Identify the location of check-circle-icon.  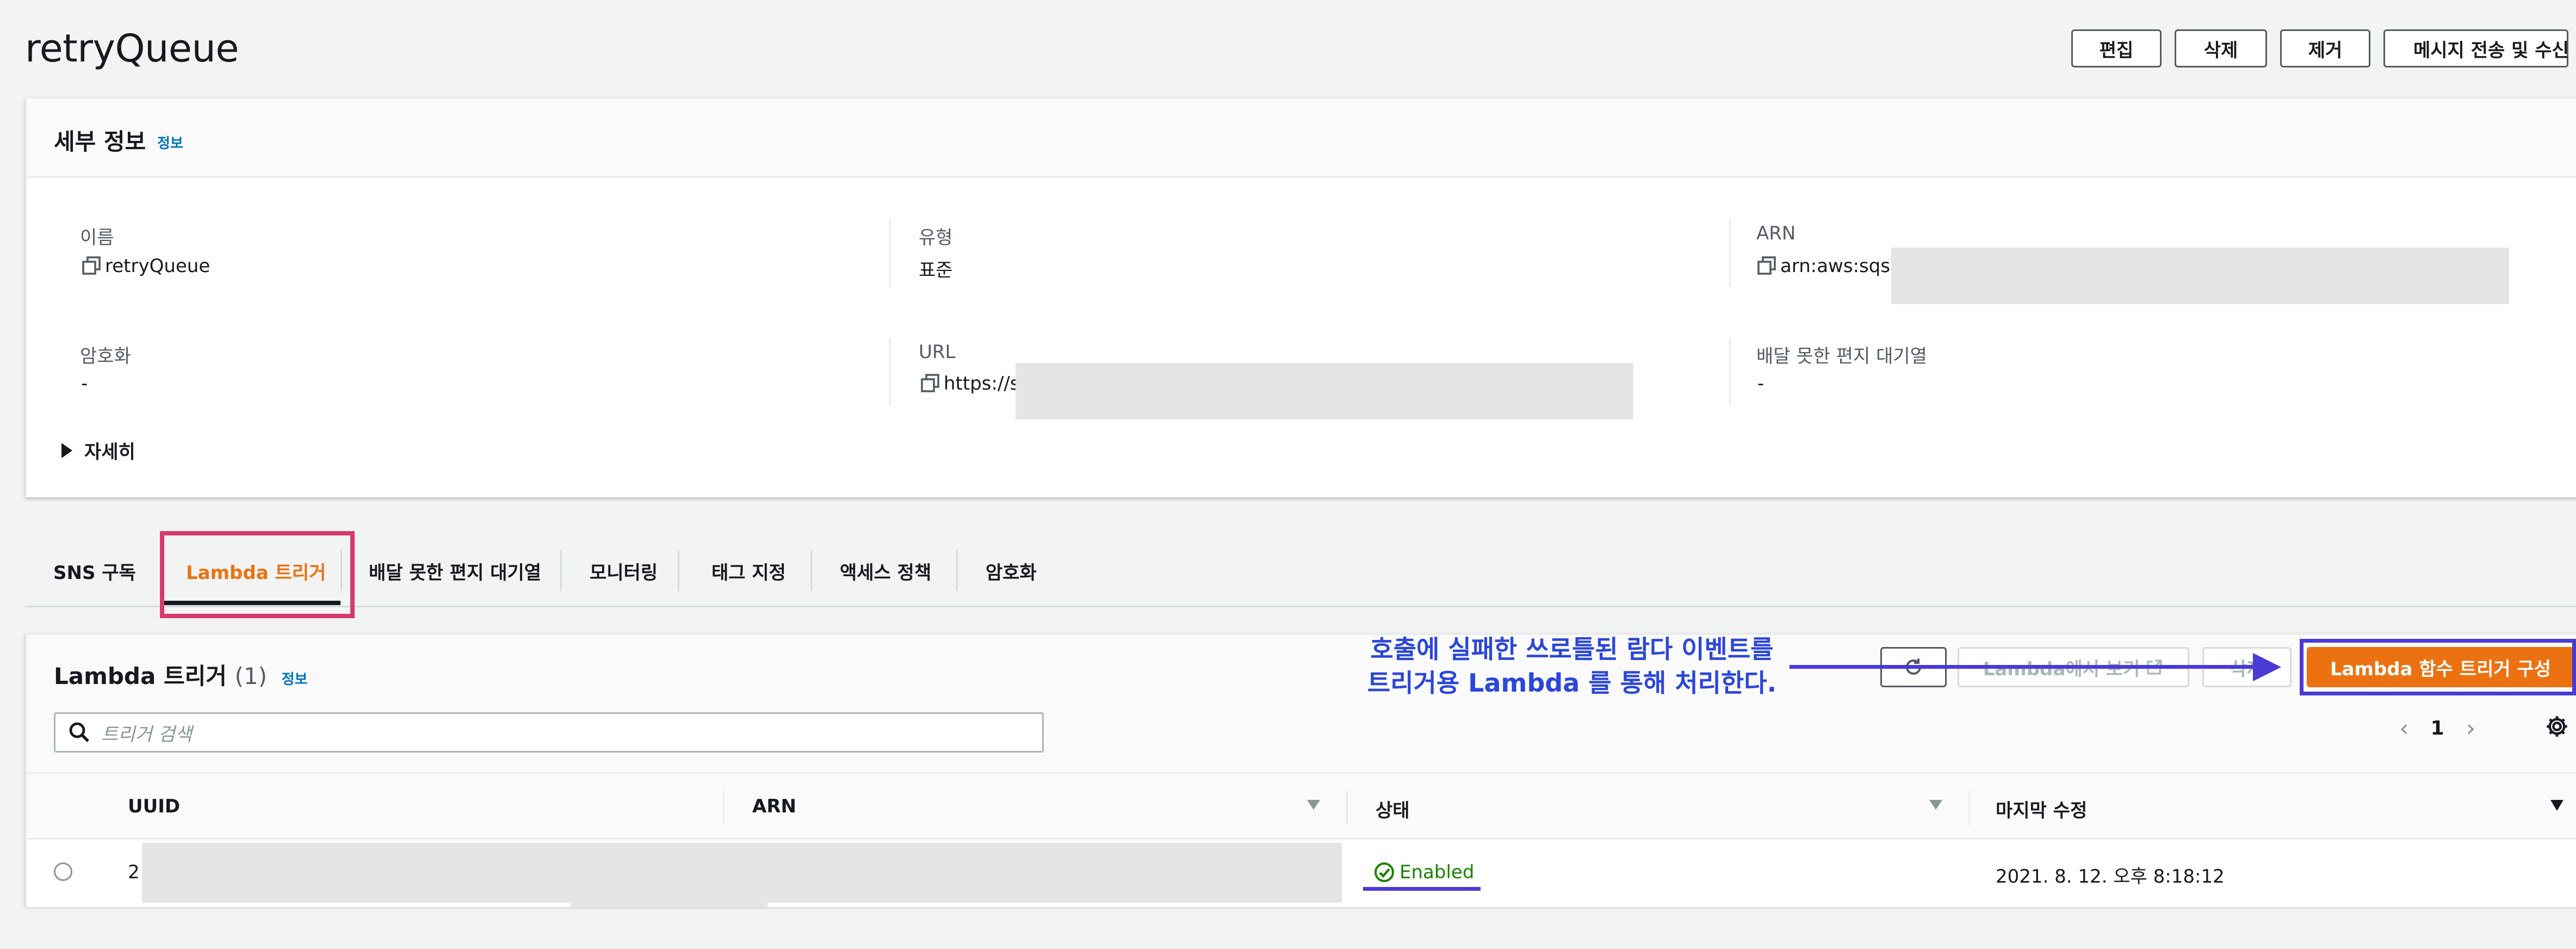
(1384, 872).